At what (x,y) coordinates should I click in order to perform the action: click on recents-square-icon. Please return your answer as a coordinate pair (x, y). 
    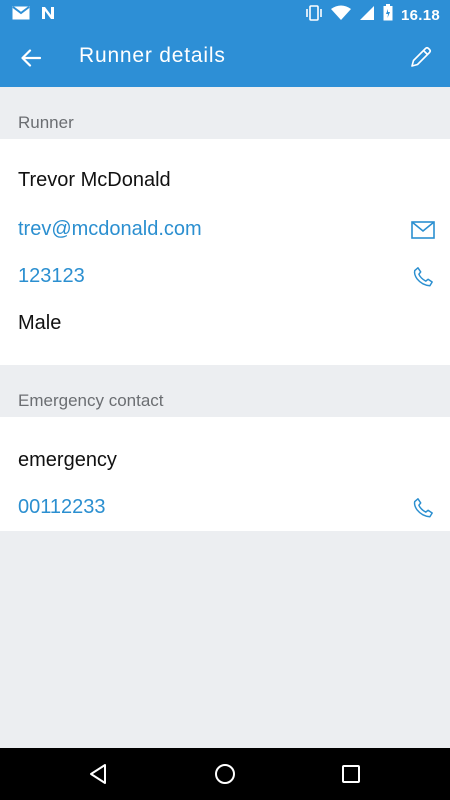
    Looking at the image, I should click on (351, 774).